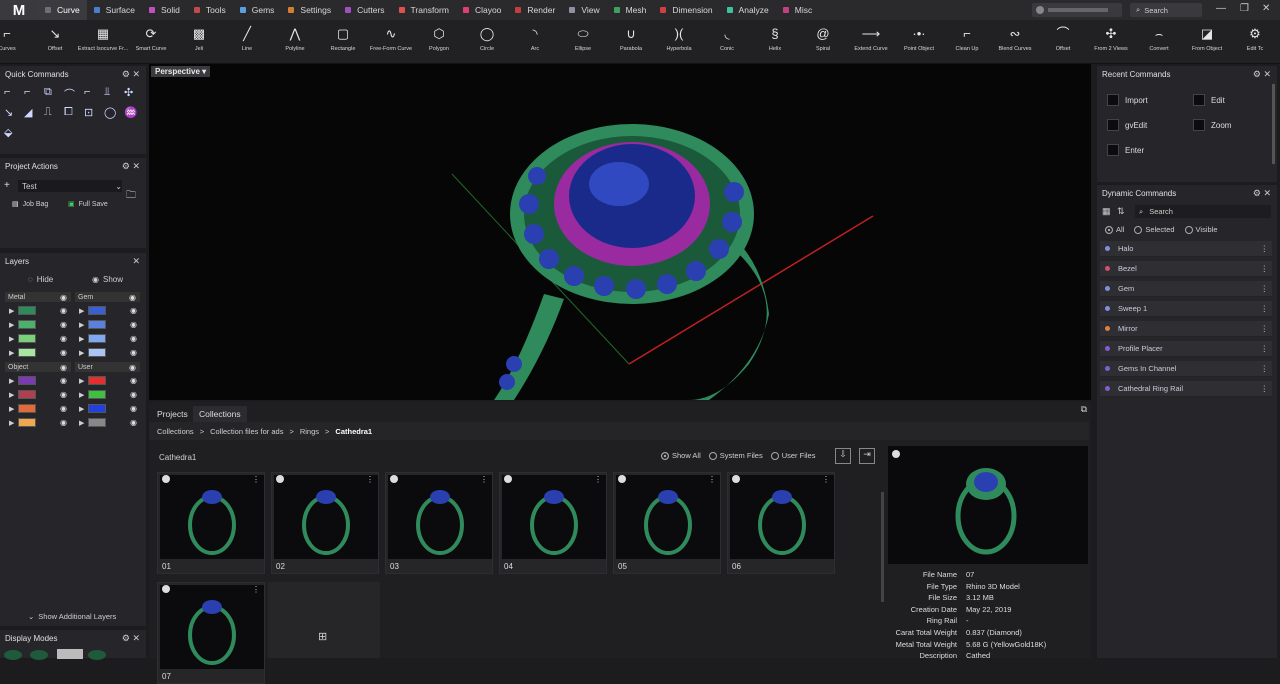 This screenshot has width=1280, height=684. What do you see at coordinates (424, 10) in the screenshot?
I see `menu-tab-transform: Transform` at bounding box center [424, 10].